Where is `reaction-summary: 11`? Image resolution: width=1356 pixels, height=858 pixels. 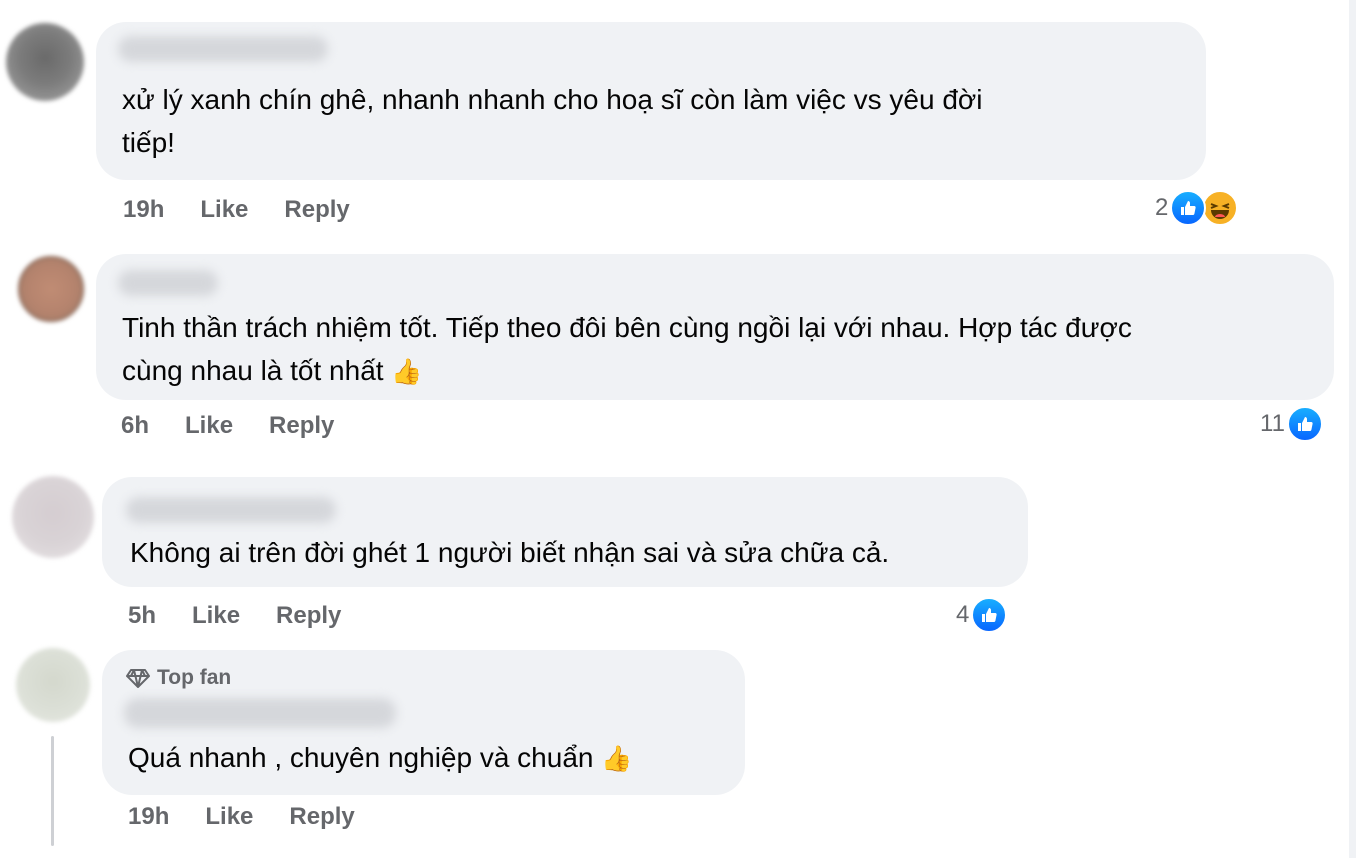
reaction-summary: 11 is located at coordinates (1291, 424).